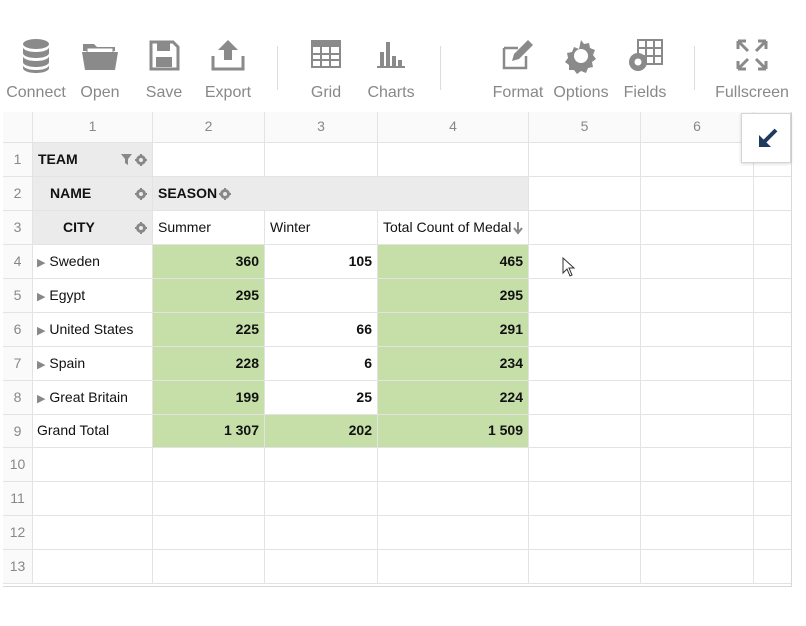 This screenshot has height=626, width=806. What do you see at coordinates (126, 159) in the screenshot?
I see `filter-icon` at bounding box center [126, 159].